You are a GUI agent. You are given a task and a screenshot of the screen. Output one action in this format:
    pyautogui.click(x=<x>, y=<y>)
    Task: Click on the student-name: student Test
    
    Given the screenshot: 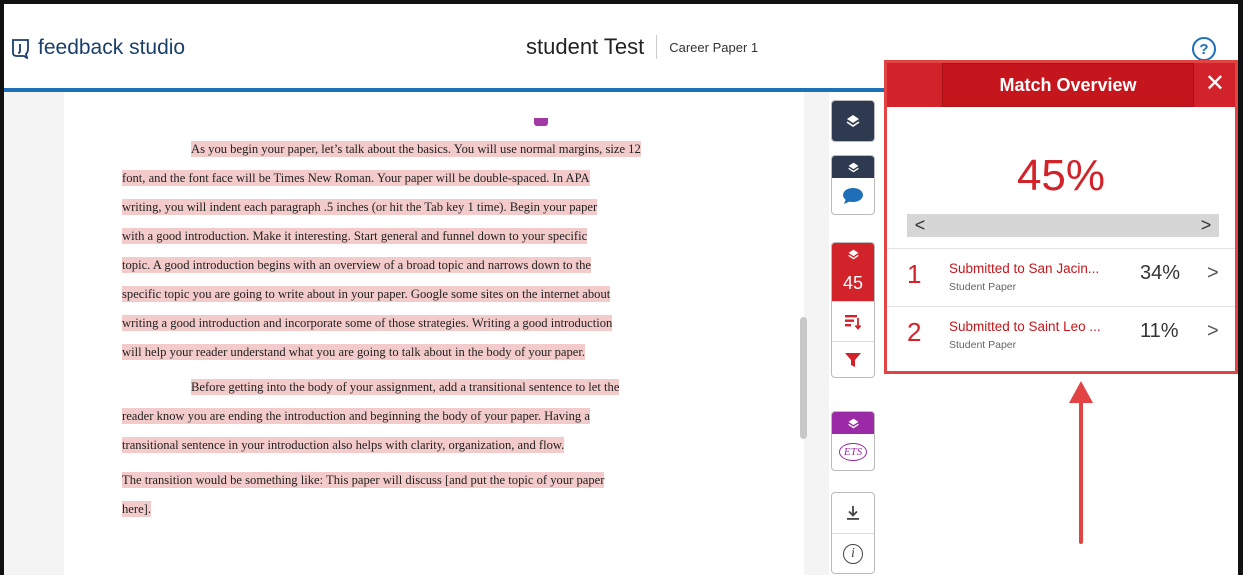 What is the action you would take?
    pyautogui.click(x=585, y=46)
    